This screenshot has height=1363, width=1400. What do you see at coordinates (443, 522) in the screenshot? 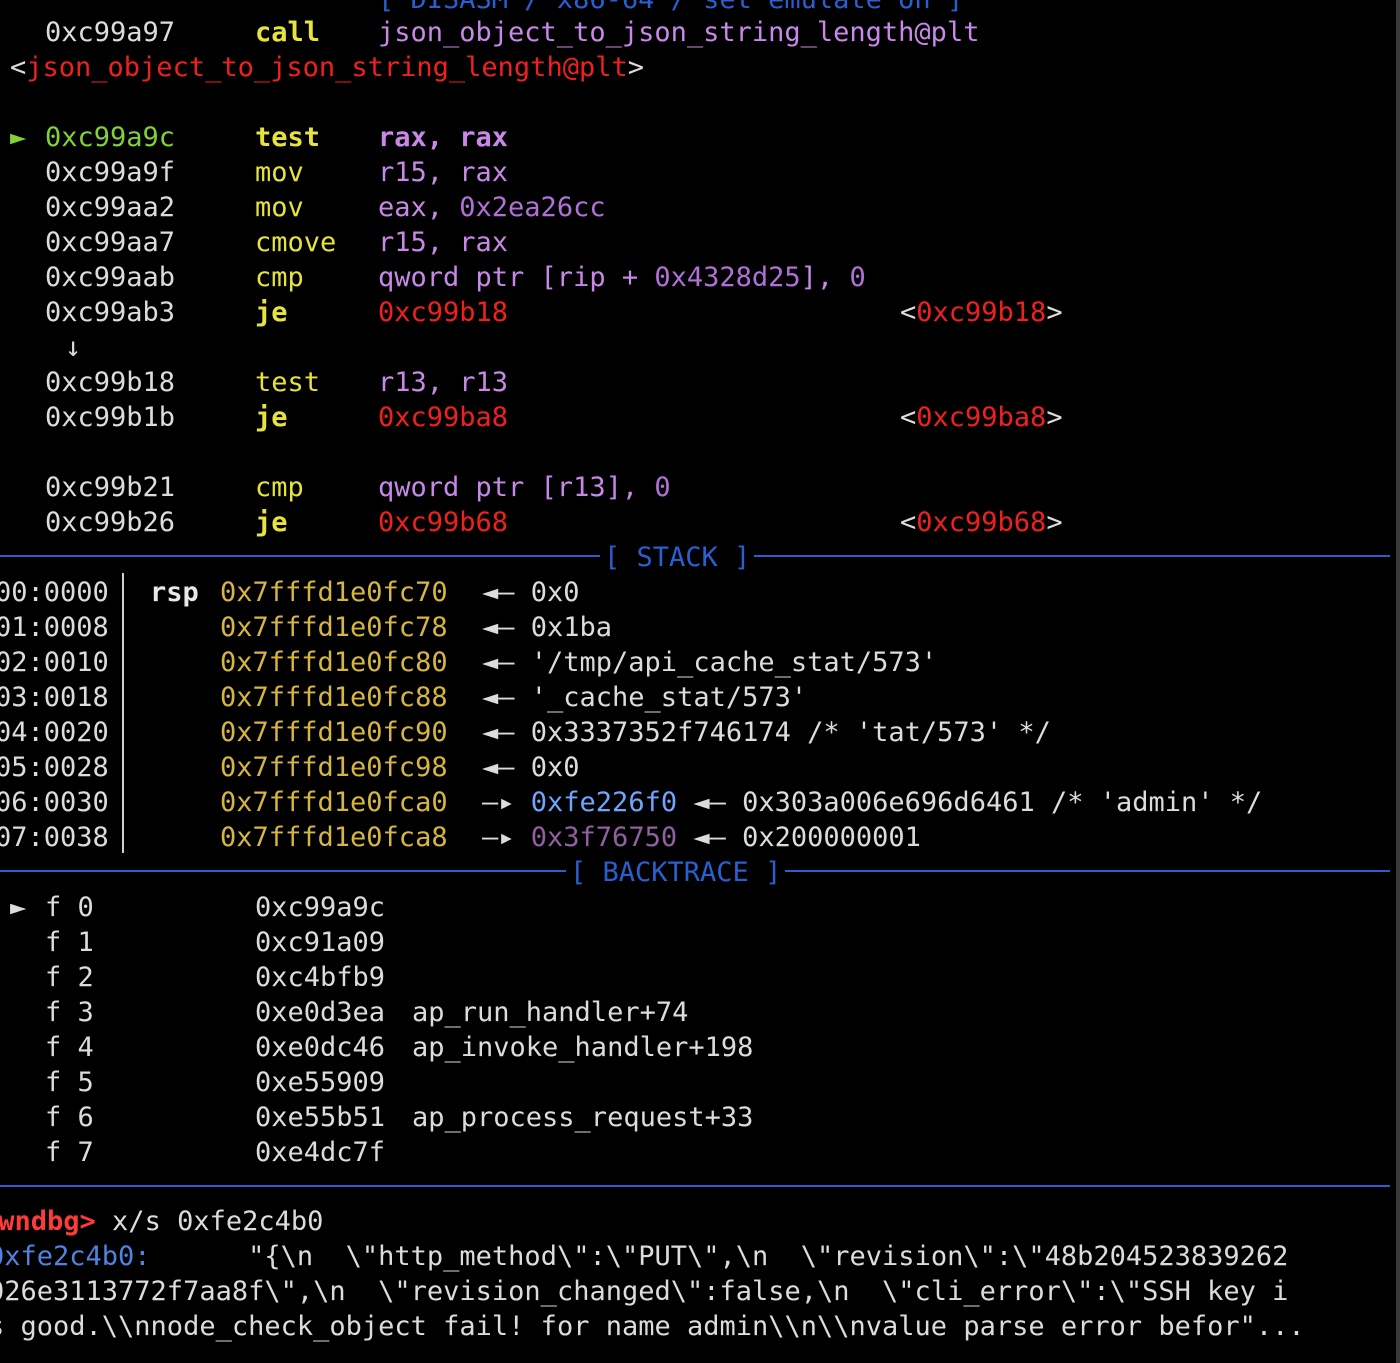
I see `jump-target: 0xc99b68` at bounding box center [443, 522].